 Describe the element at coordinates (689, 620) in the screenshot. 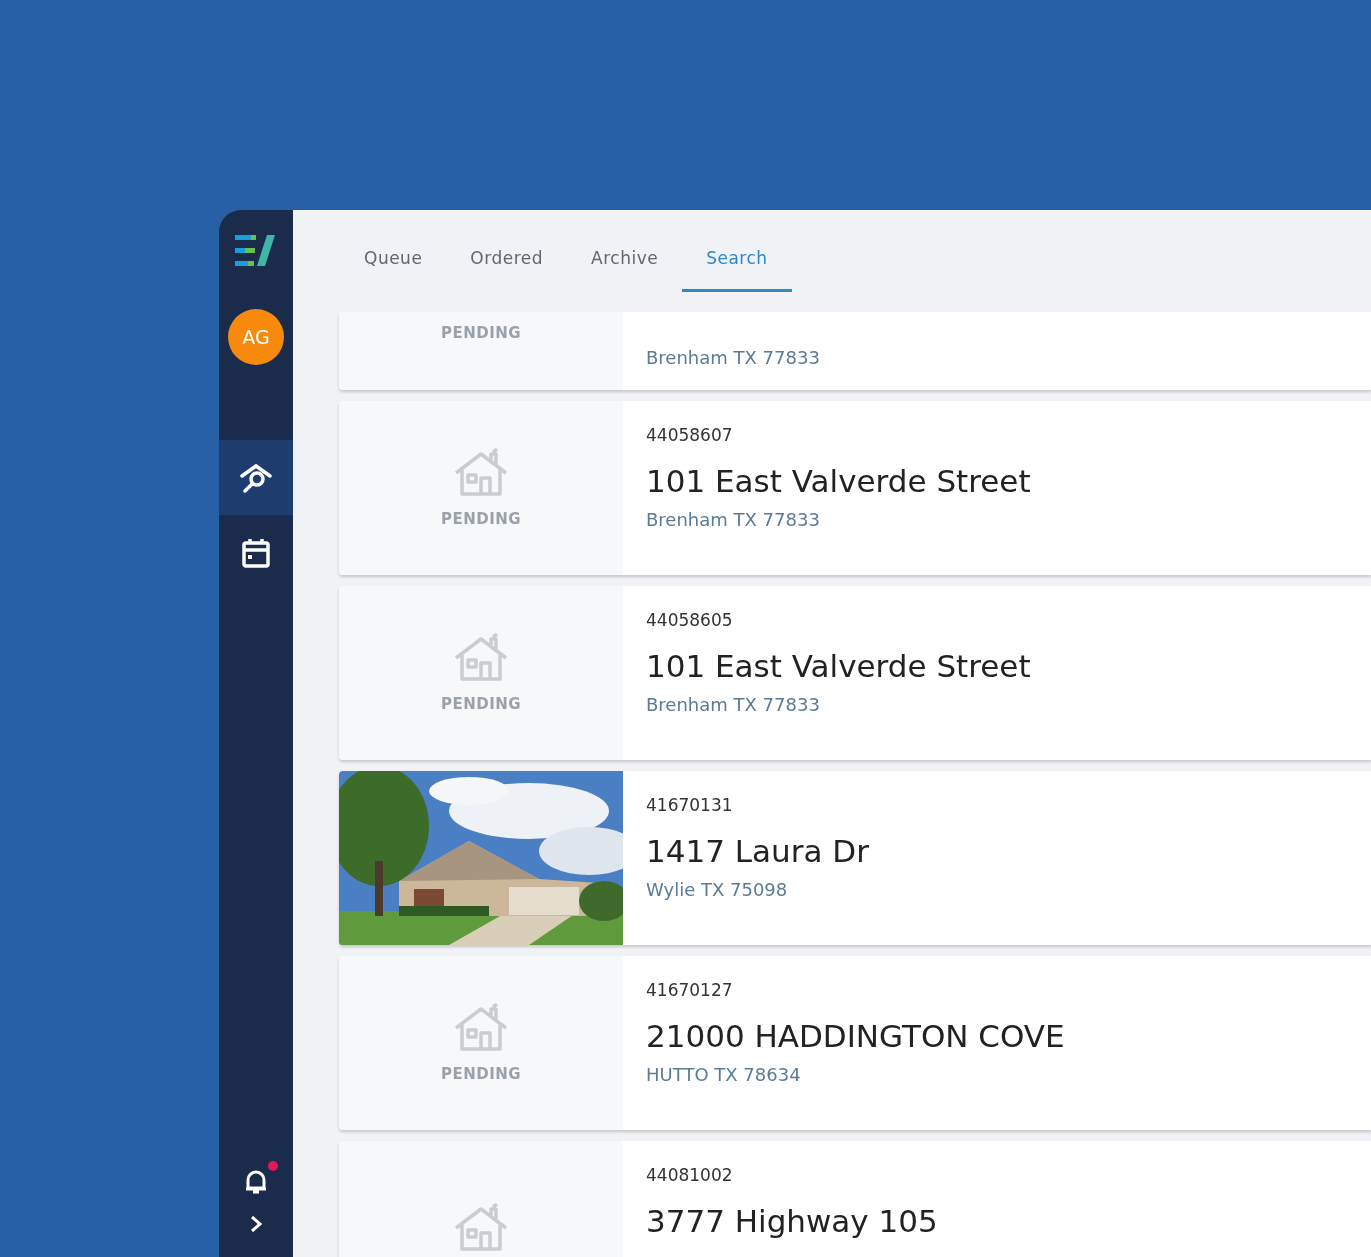

I see `order-number: 44058605` at that location.